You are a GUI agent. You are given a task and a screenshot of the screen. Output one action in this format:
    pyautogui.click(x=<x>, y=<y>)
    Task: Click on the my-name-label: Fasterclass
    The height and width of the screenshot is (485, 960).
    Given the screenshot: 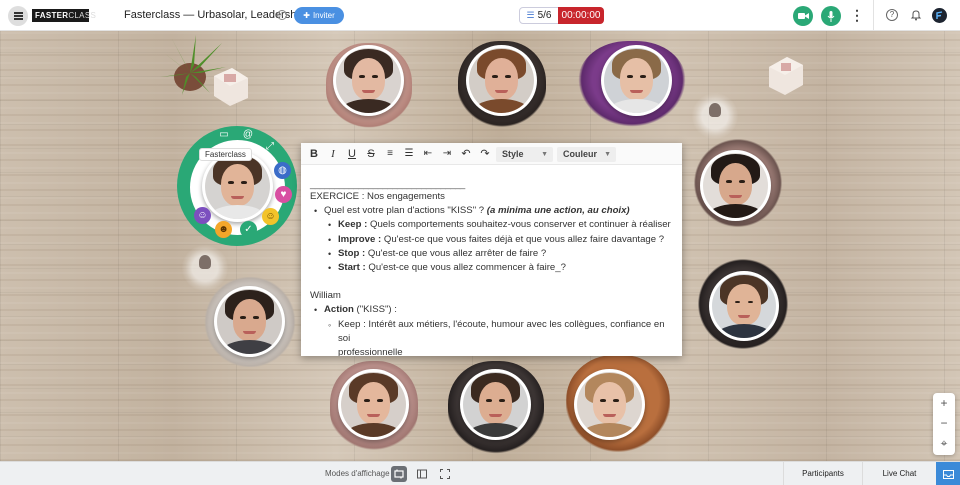 What is the action you would take?
    pyautogui.click(x=225, y=154)
    